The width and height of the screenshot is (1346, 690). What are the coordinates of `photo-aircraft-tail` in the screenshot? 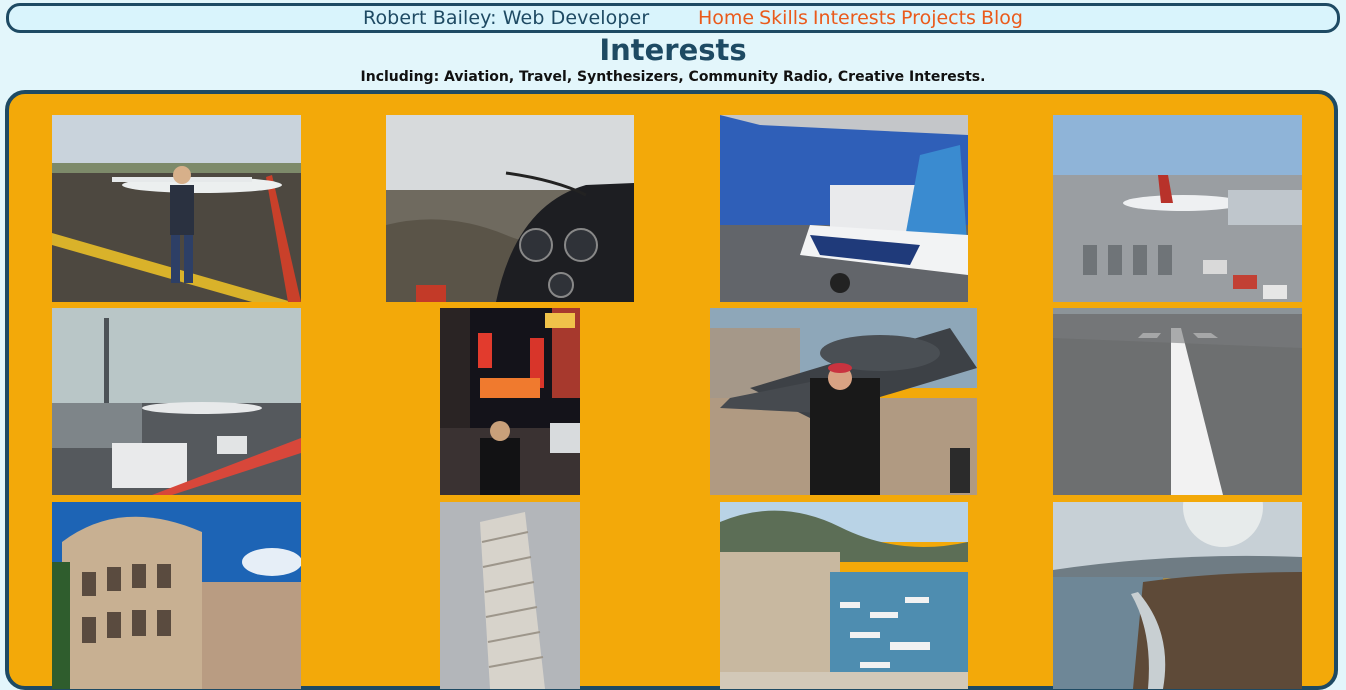 It's located at (844, 208).